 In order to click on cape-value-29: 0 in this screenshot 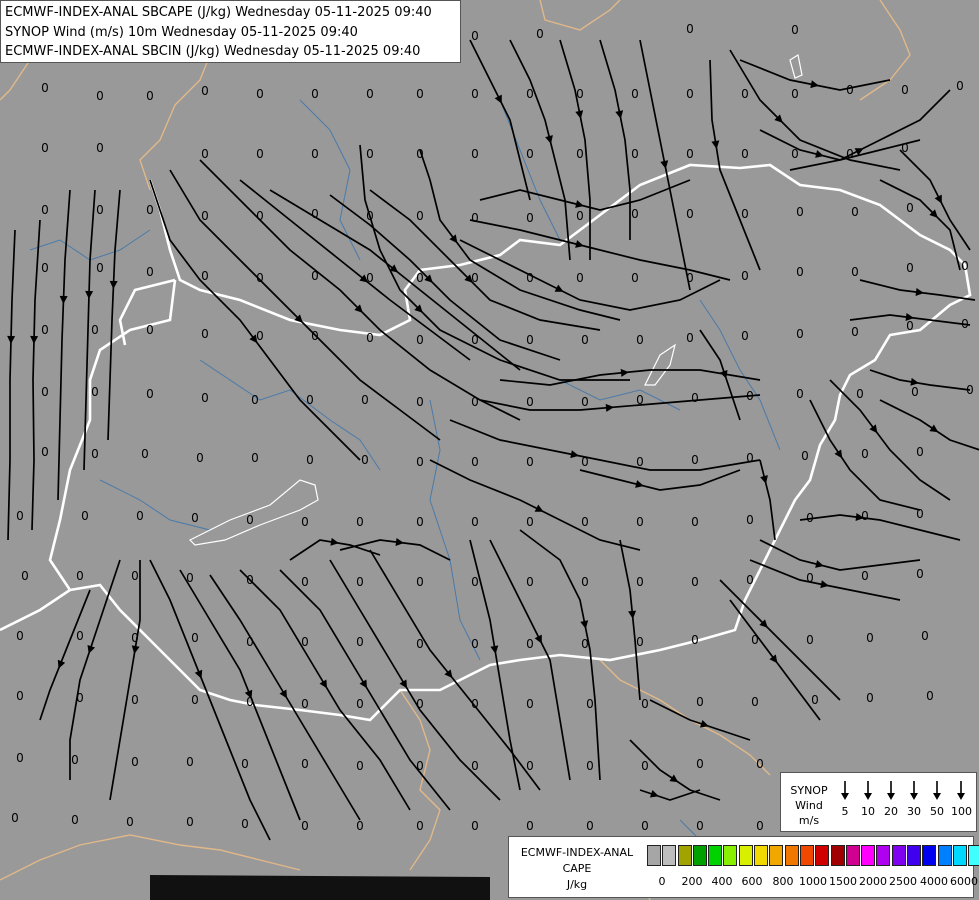, I will do `click(475, 154)`.